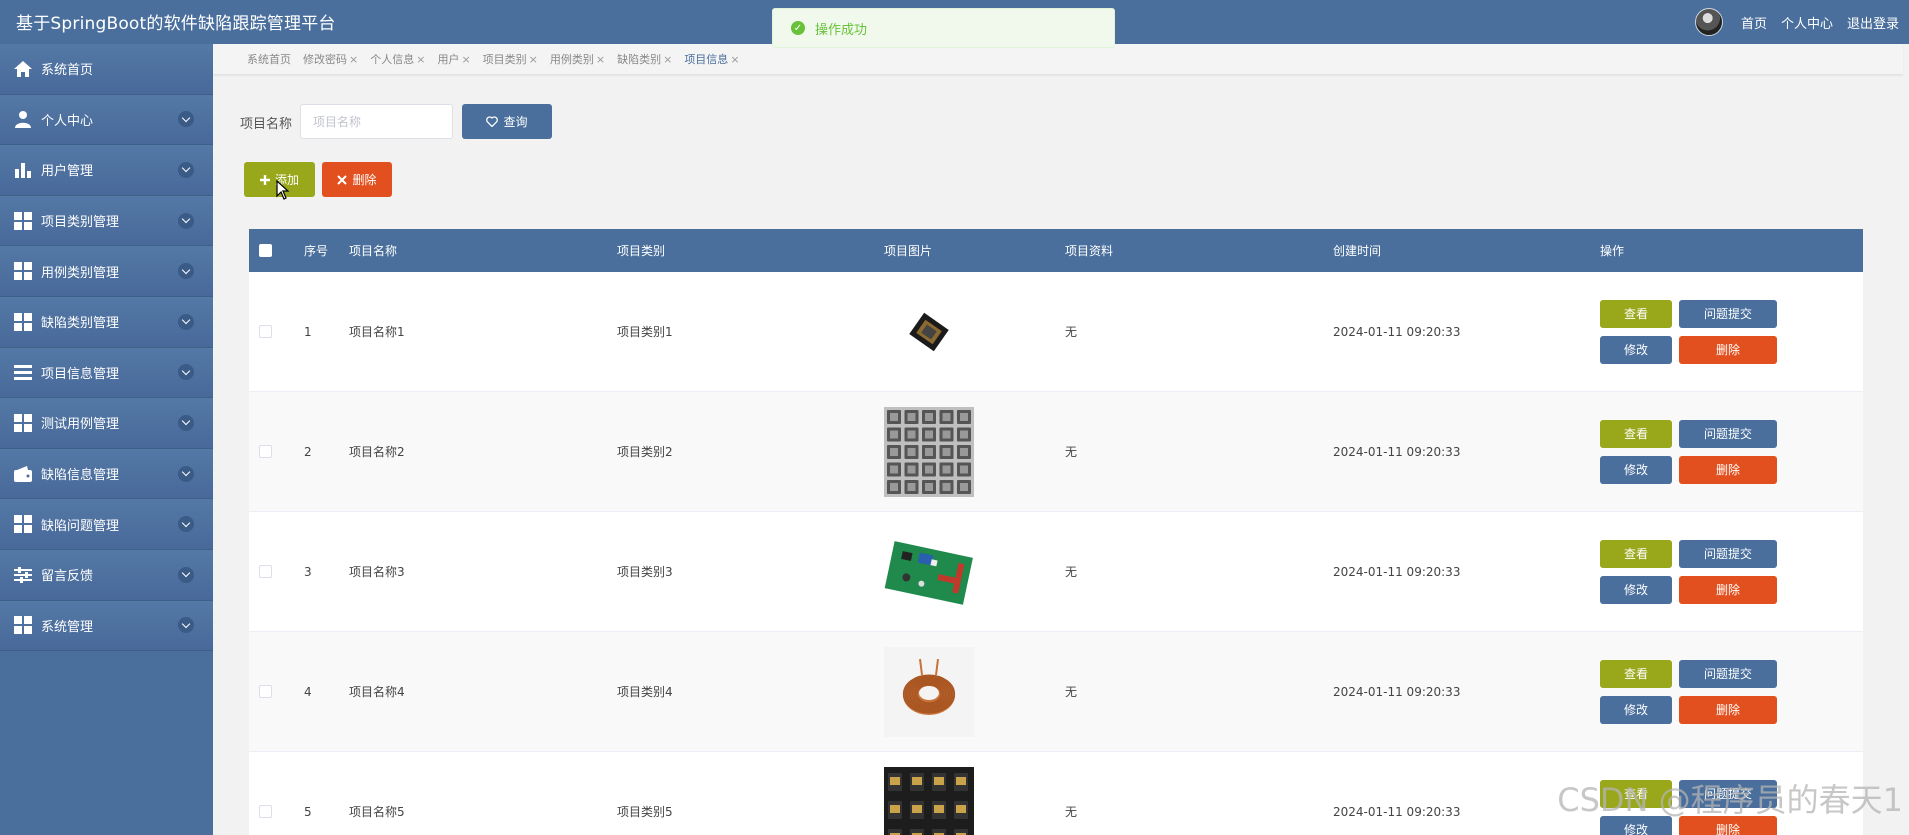  I want to click on tab-0: 系统首页, so click(269, 59).